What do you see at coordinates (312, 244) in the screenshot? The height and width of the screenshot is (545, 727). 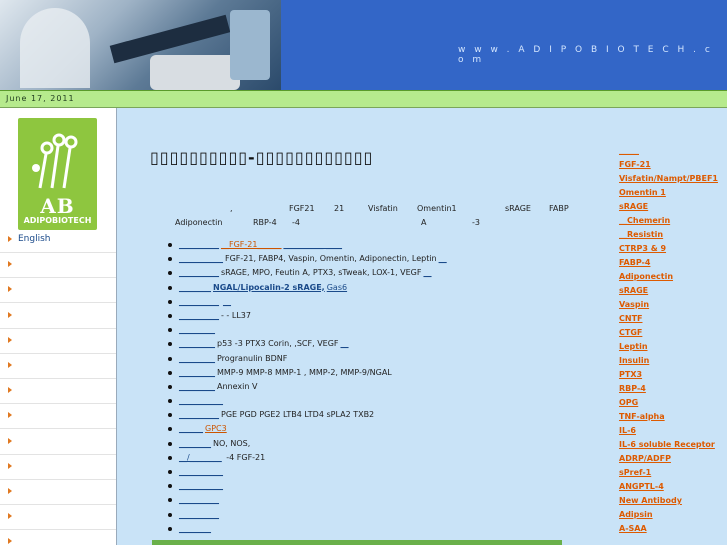 I see `list-item-sub-link: __________ ____` at bounding box center [312, 244].